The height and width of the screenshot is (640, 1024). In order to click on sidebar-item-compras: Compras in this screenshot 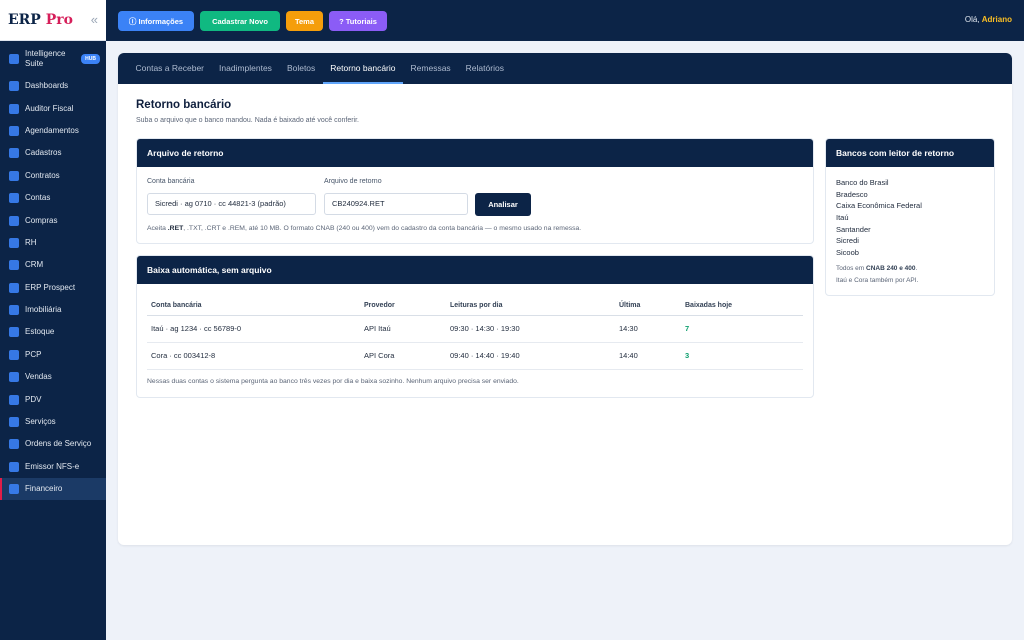, I will do `click(53, 220)`.